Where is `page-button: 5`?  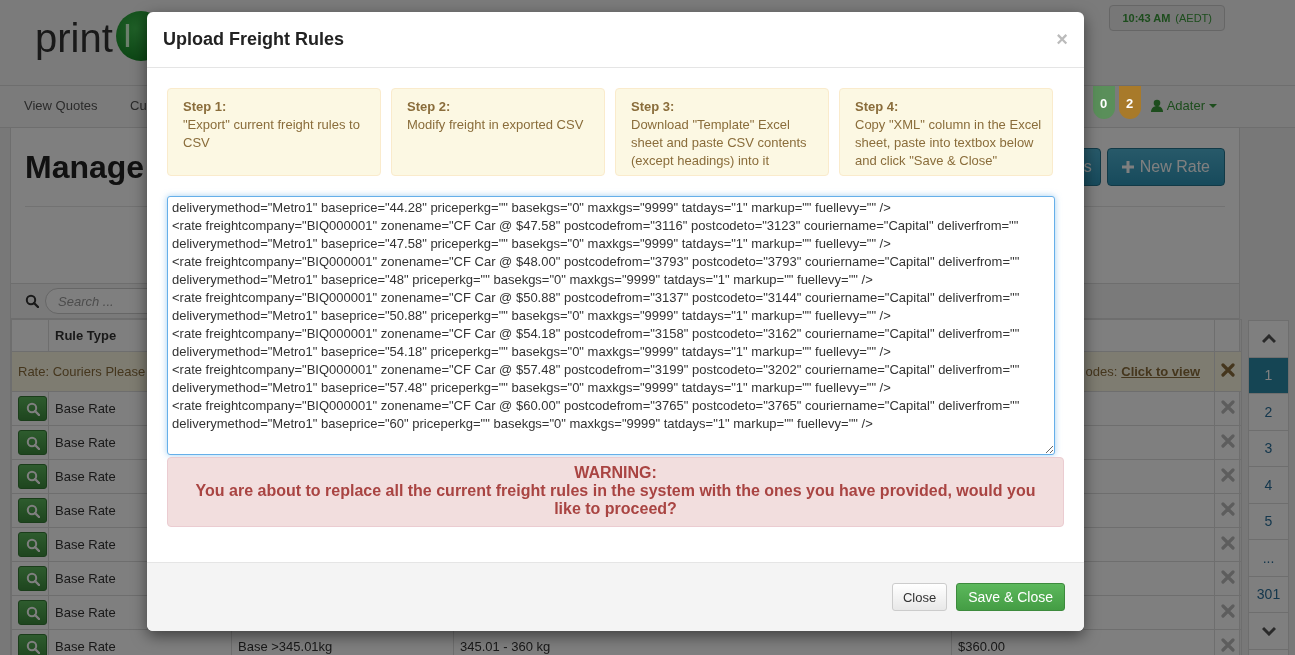 page-button: 5 is located at coordinates (1268, 521).